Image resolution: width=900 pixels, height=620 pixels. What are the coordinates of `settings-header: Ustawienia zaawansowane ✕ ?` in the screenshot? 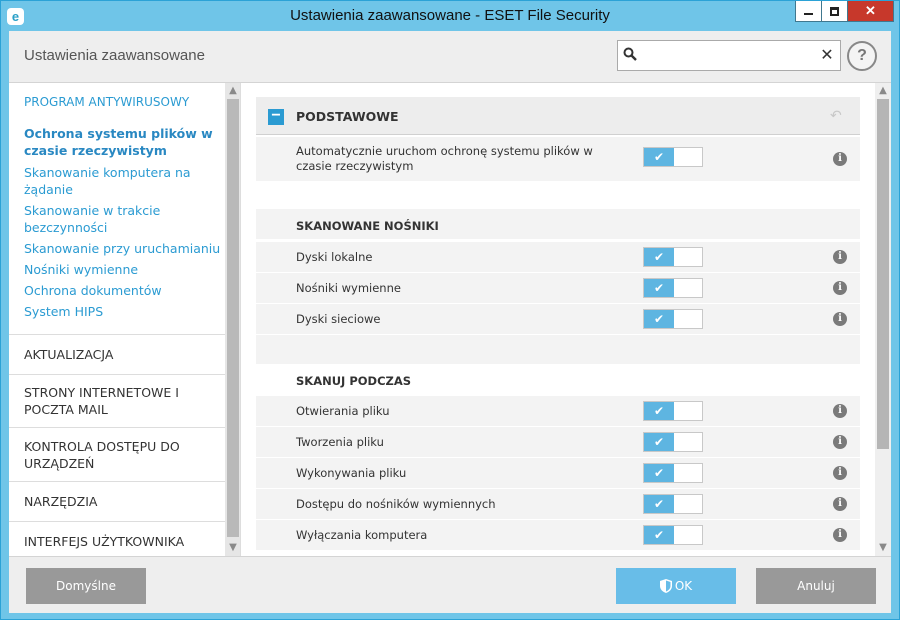 It's located at (450, 57).